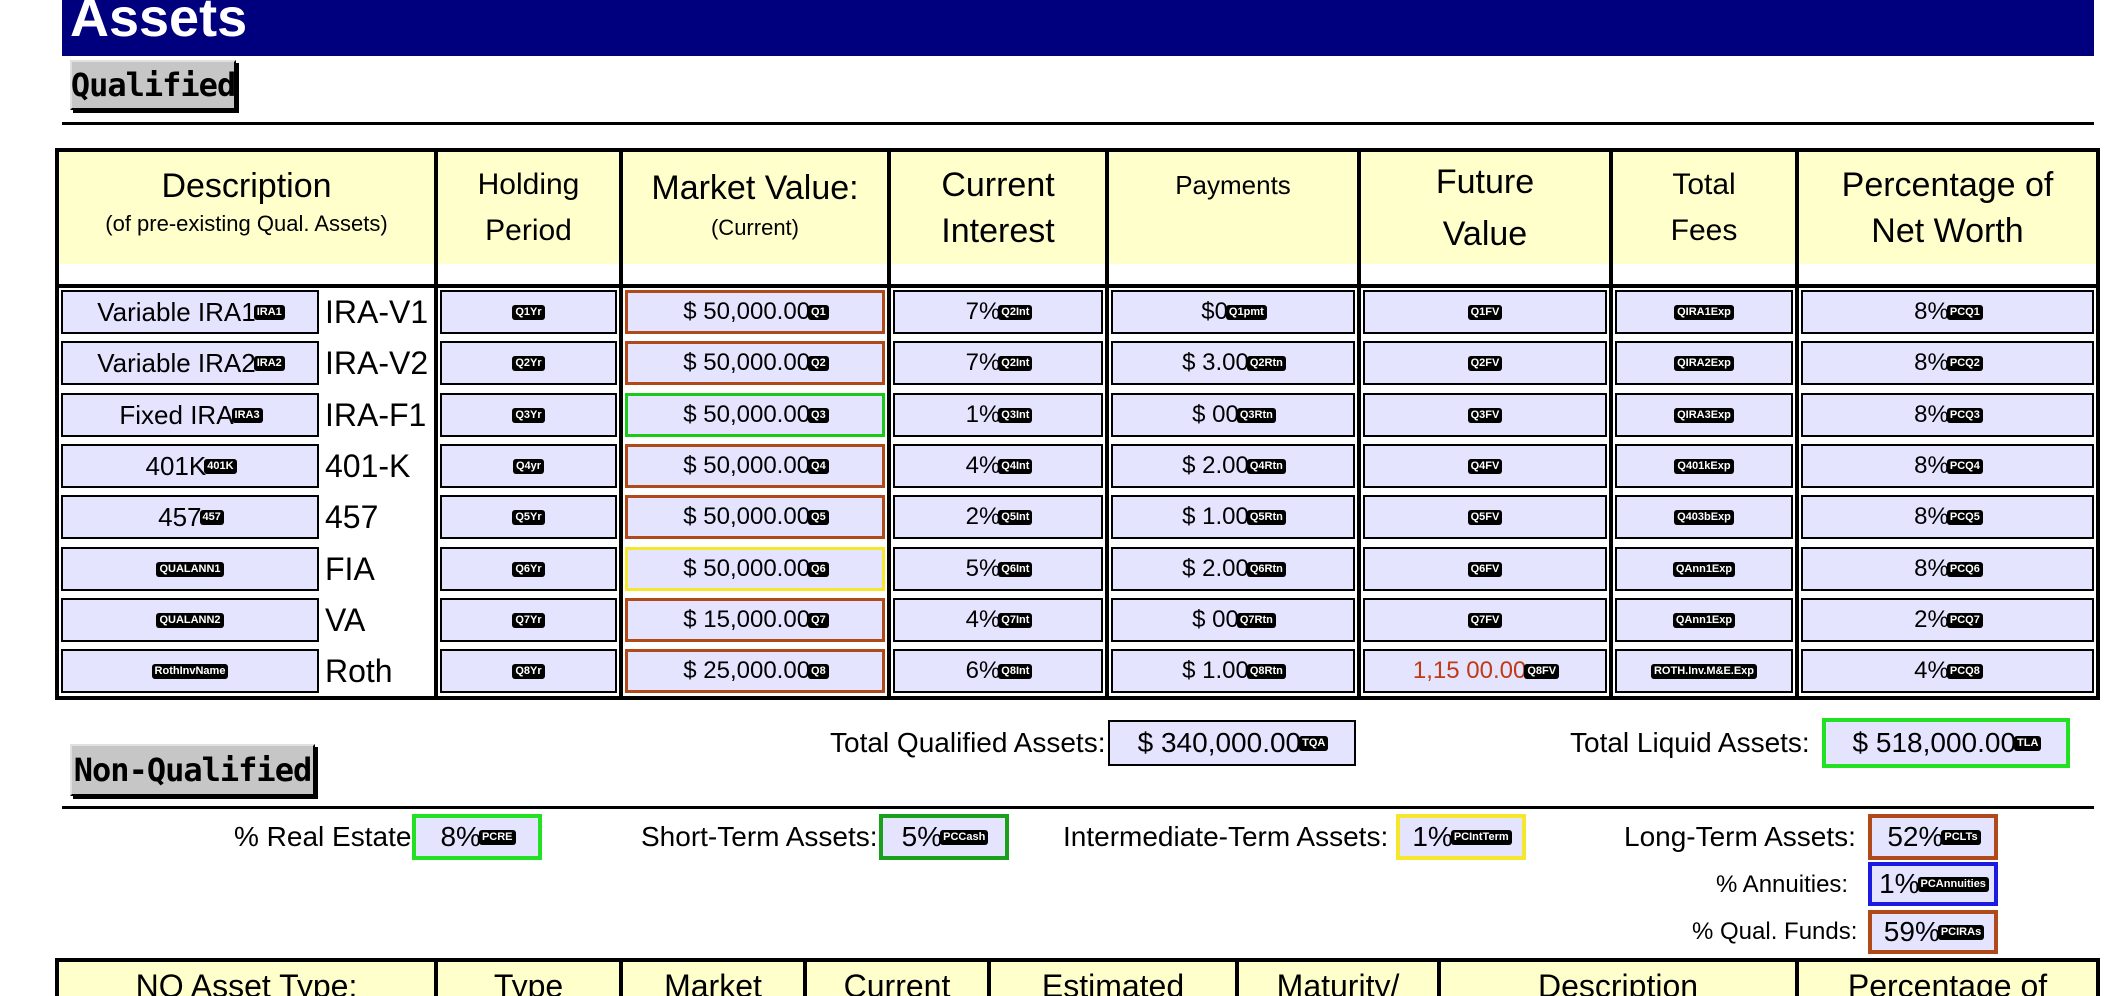 The height and width of the screenshot is (996, 2121). Describe the element at coordinates (998, 671) in the screenshot. I see `q-row-8-interest-field: 6% Q8Int` at that location.